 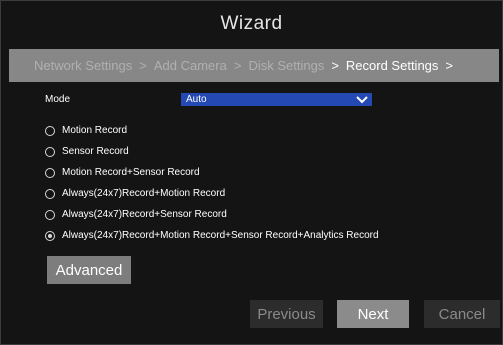 I want to click on option-always-sensor-record: Always(24x7)Record+Sensor Record, so click(x=212, y=214).